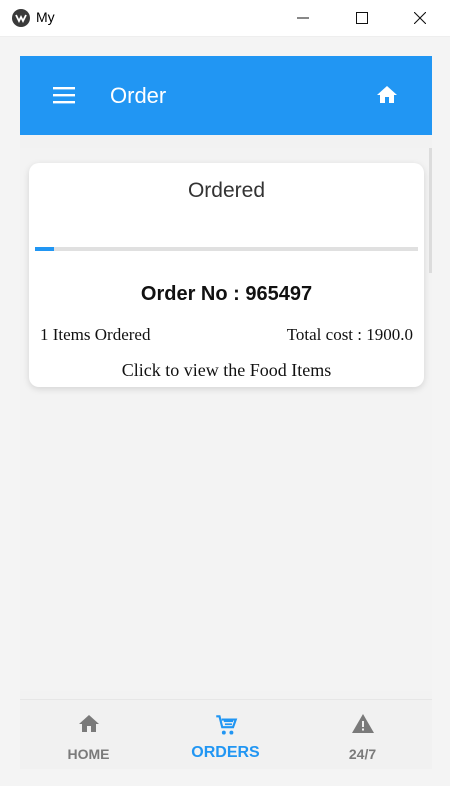 The image size is (450, 786). I want to click on close-icon, so click(420, 18).